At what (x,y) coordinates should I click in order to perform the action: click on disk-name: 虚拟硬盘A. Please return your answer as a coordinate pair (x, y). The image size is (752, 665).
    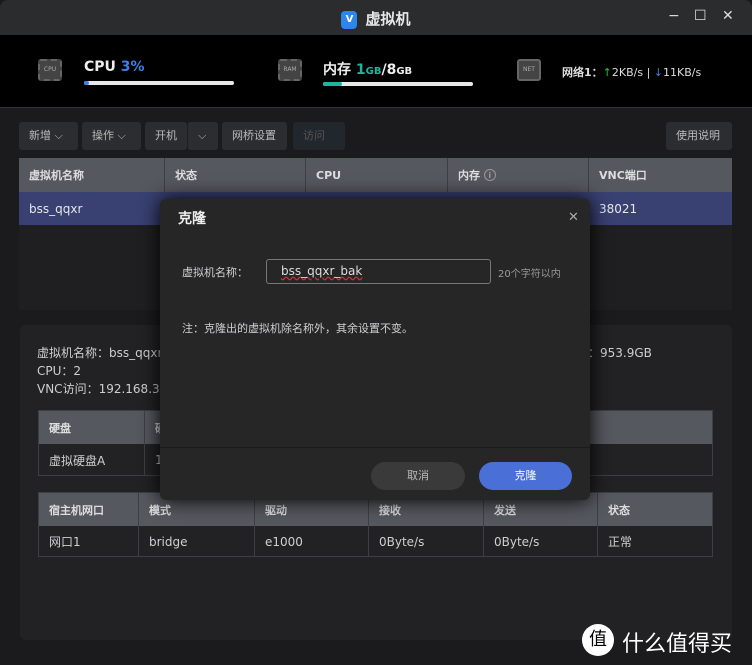
    Looking at the image, I should click on (92, 460).